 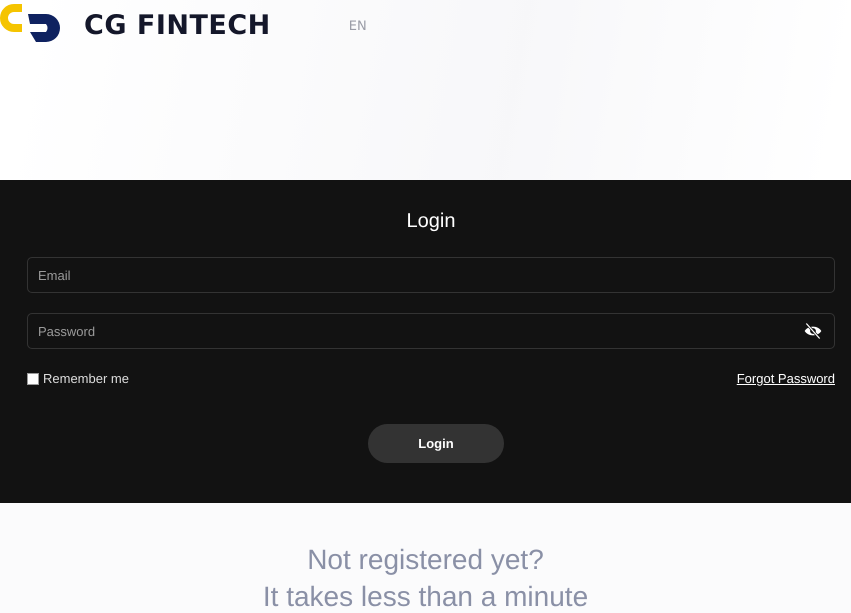 I want to click on remember-me-checkbox: Remember me, so click(x=78, y=378).